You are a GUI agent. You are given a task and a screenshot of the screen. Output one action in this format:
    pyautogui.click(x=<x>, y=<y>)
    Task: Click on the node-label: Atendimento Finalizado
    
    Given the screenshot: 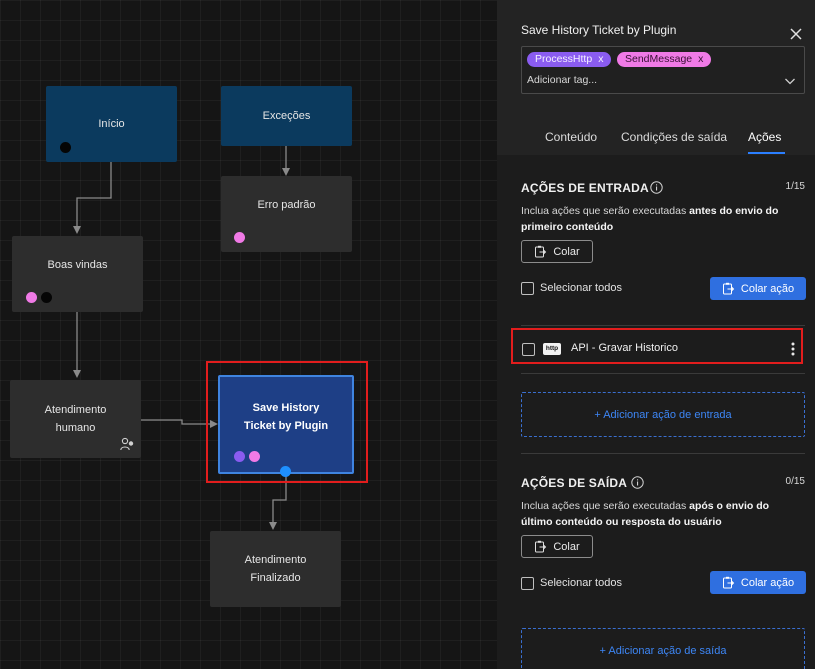 What is the action you would take?
    pyautogui.click(x=276, y=569)
    